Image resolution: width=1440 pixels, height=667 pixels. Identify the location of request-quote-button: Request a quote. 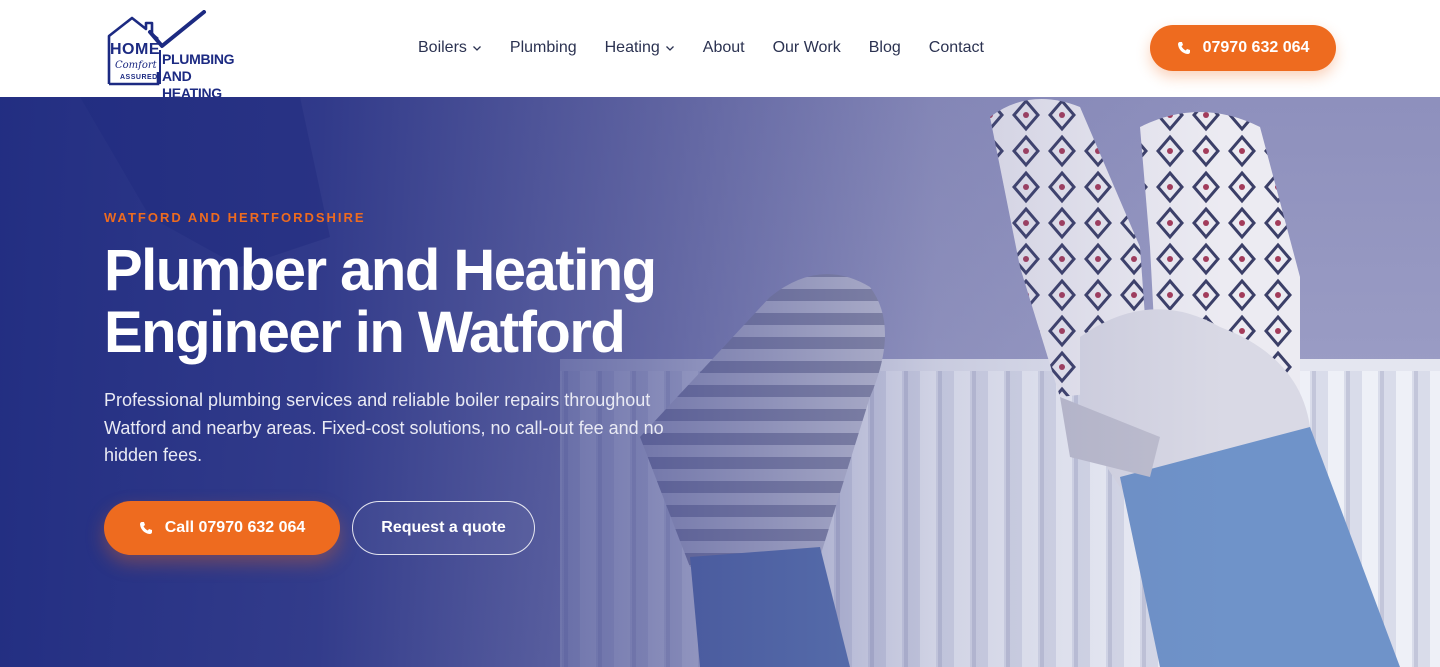
(443, 528).